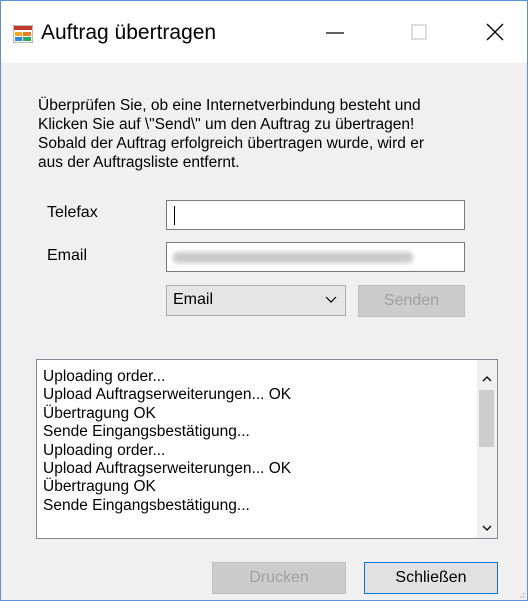 This screenshot has width=528, height=601. What do you see at coordinates (487, 449) in the screenshot?
I see `log-scrollbar` at bounding box center [487, 449].